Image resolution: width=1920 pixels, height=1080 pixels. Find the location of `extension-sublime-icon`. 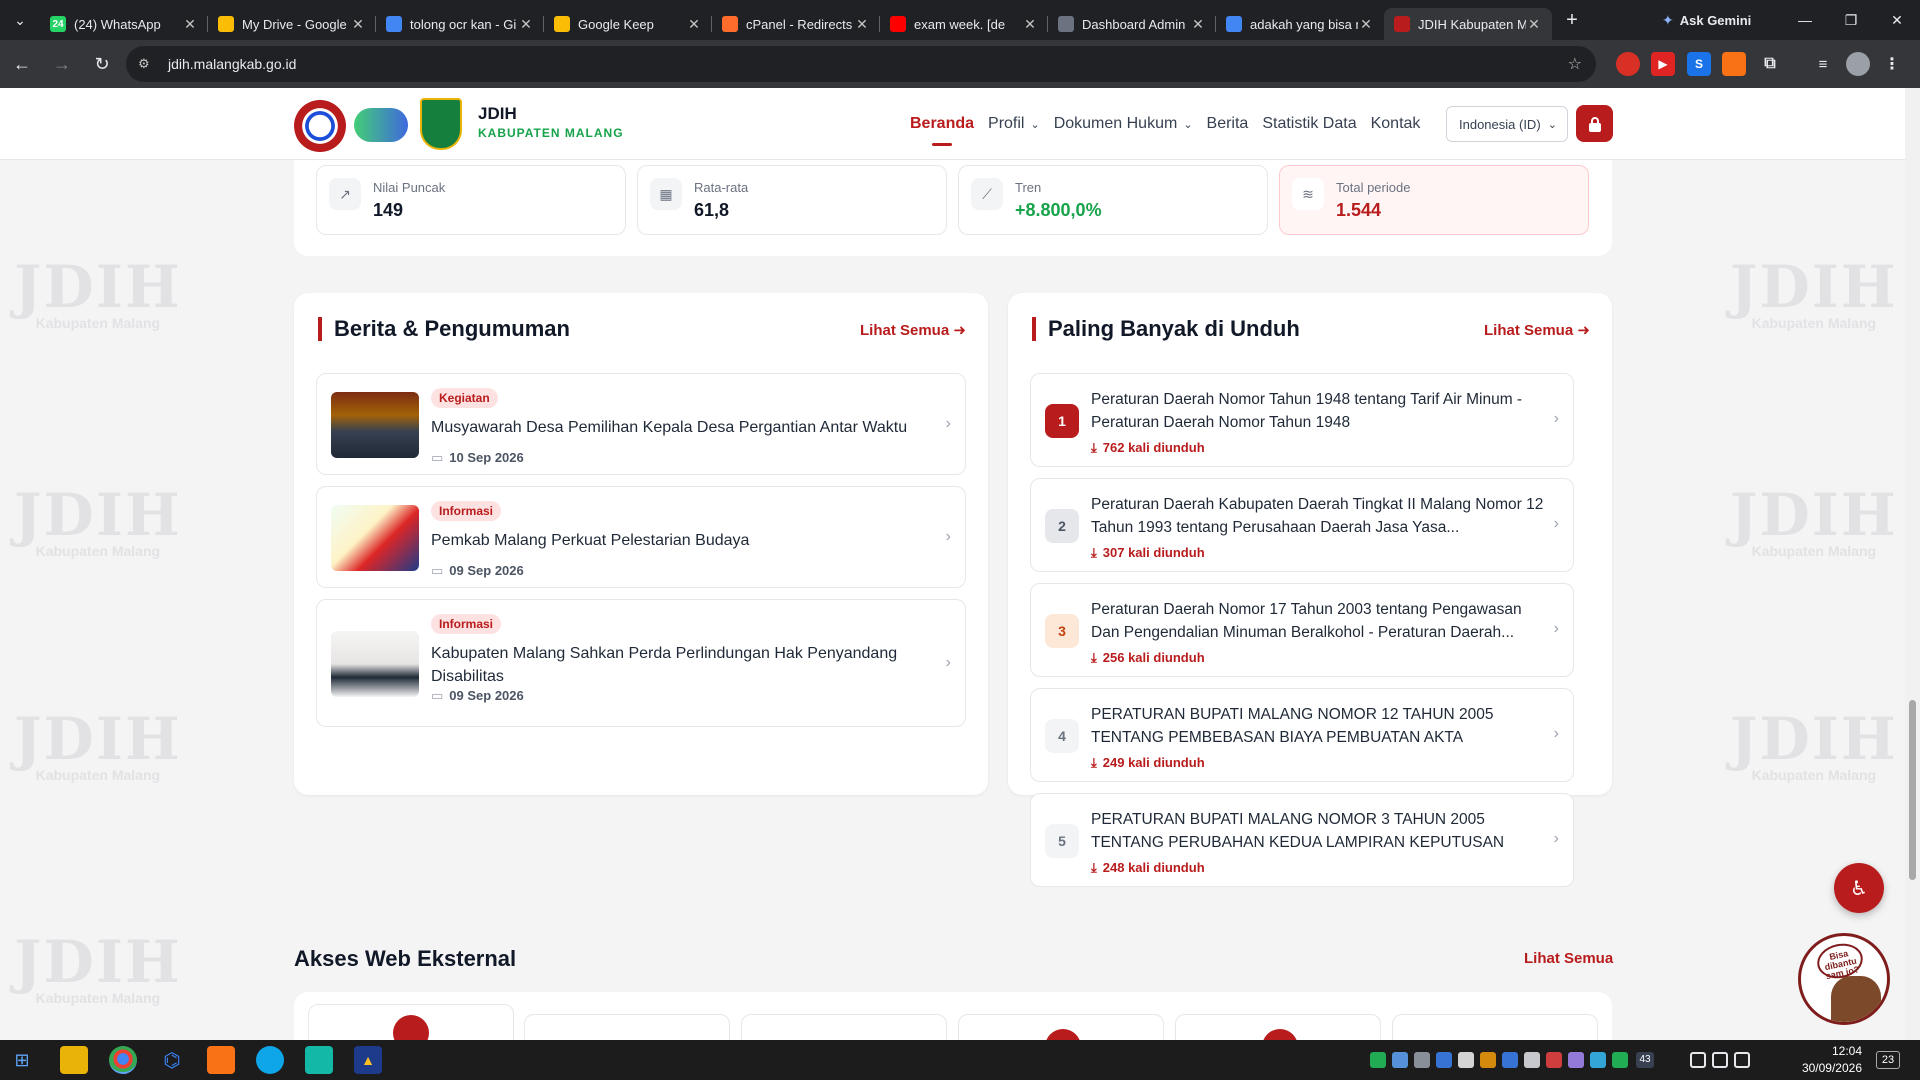

extension-sublime-icon is located at coordinates (1734, 64).